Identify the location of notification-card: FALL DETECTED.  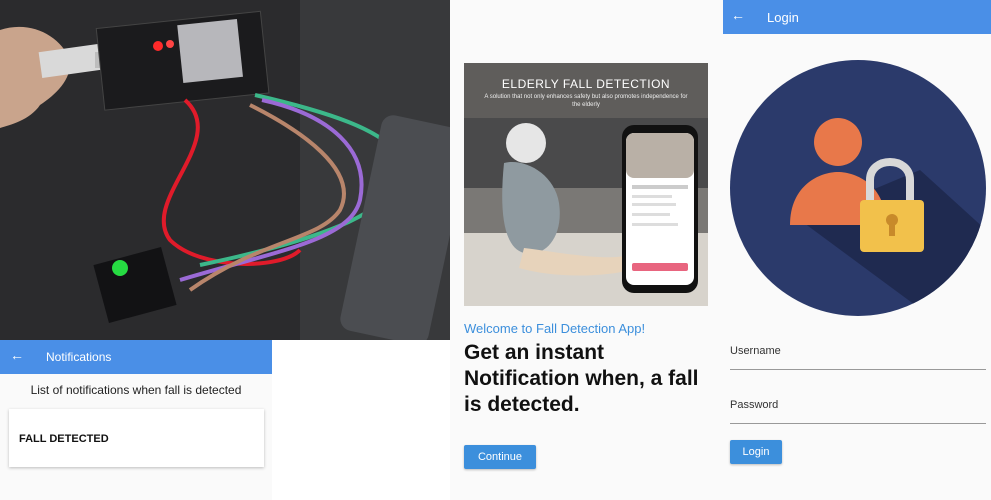
(136, 438).